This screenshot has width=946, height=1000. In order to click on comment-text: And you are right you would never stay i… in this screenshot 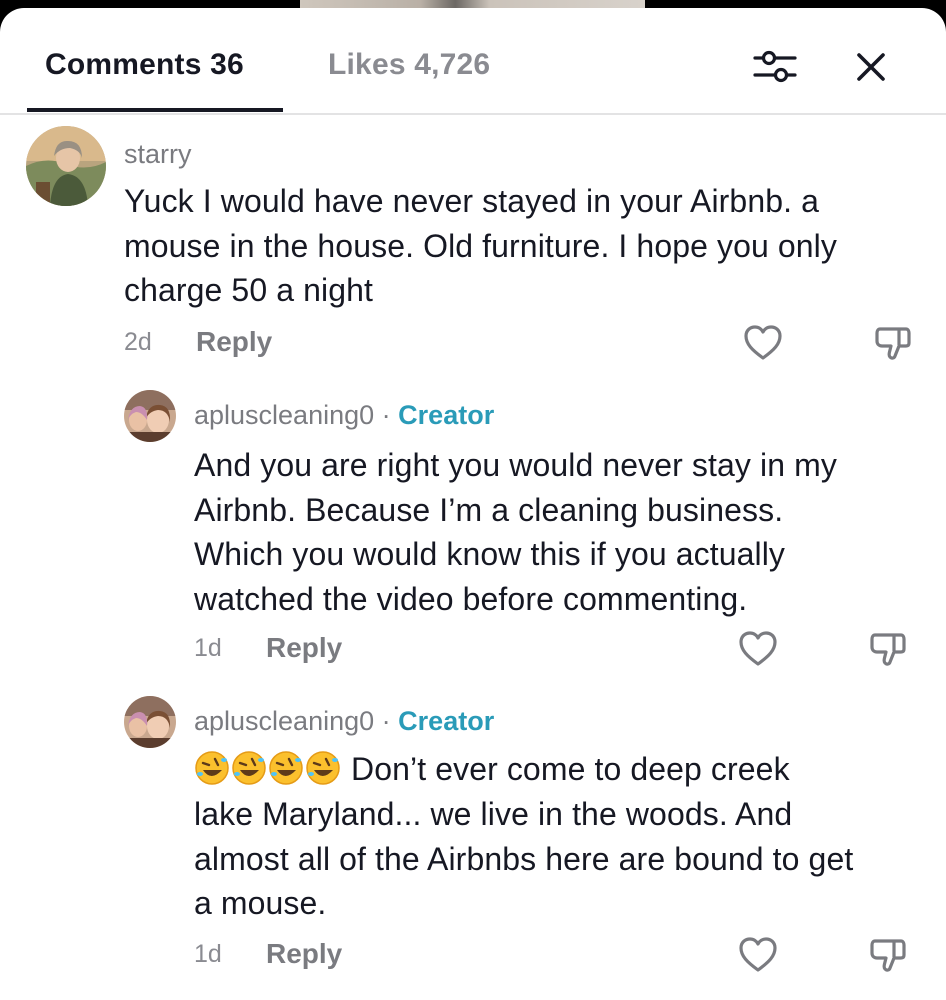, I will do `click(515, 532)`.